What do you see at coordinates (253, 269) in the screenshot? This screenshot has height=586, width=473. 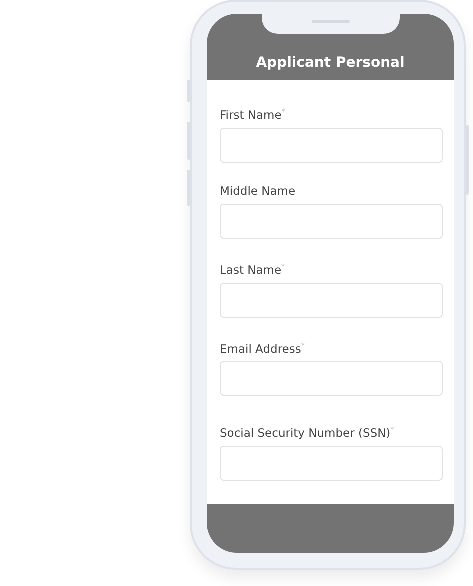 I see `field-label: Last Name$^{*}$` at bounding box center [253, 269].